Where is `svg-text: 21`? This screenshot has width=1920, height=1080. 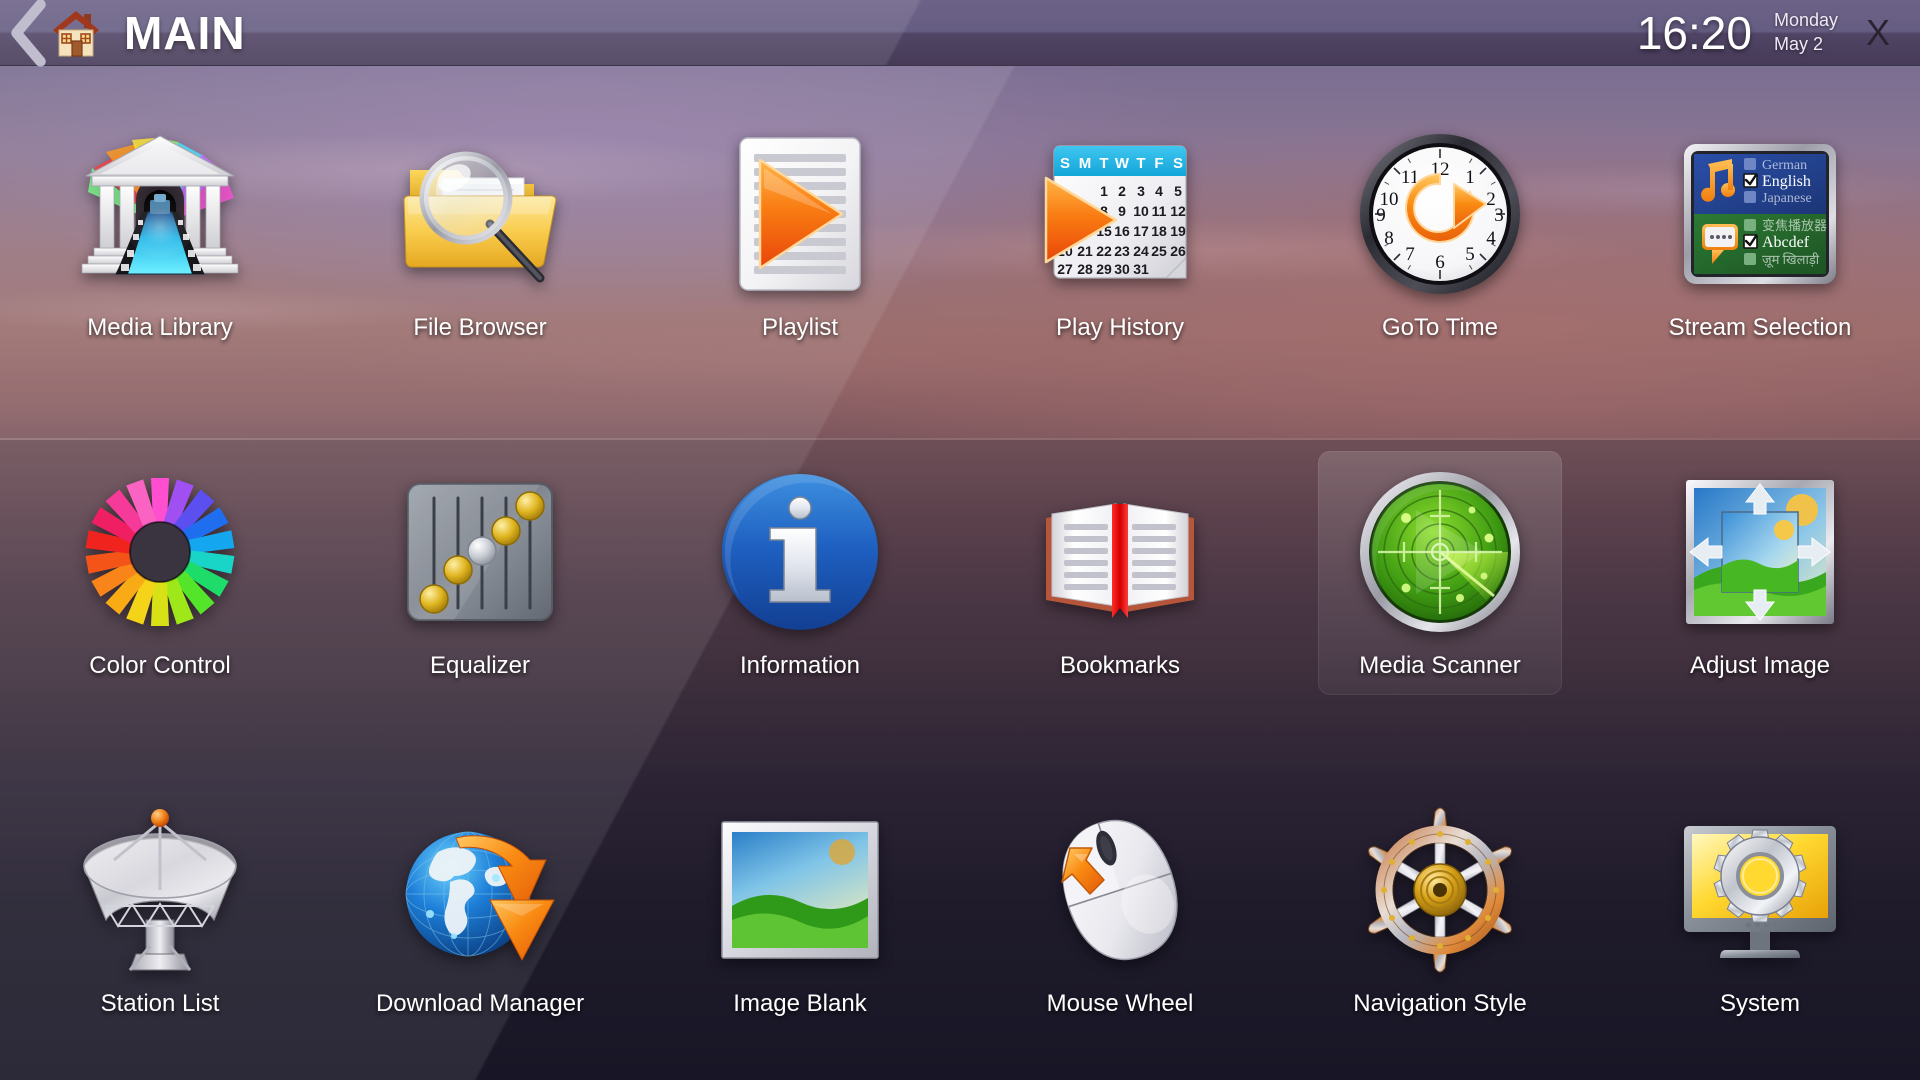
svg-text: 21 is located at coordinates (1085, 251).